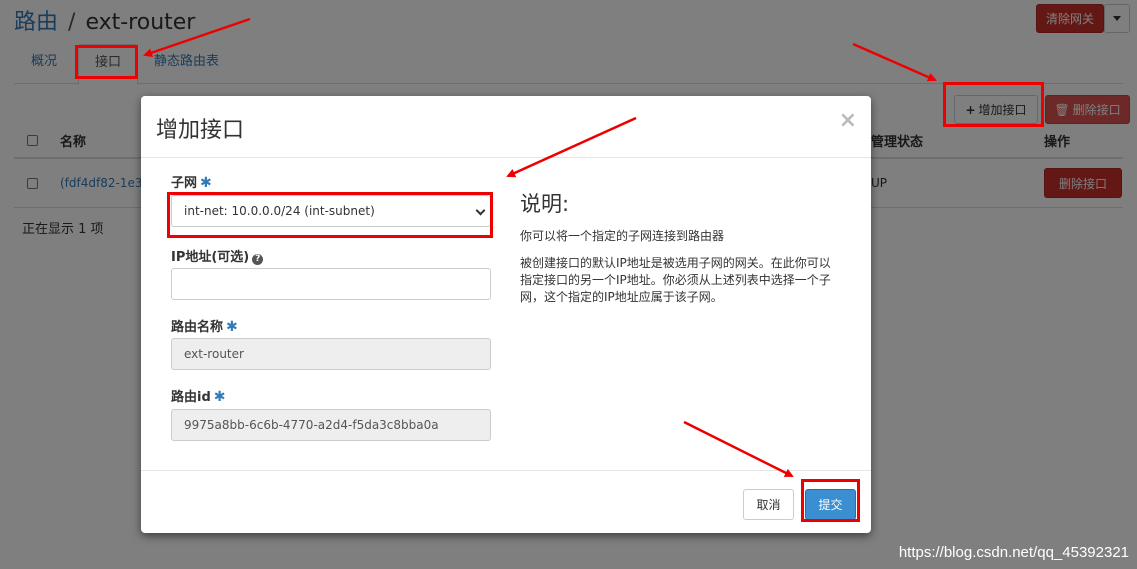 The image size is (1137, 569). I want to click on annotation-box-add-interface, so click(993, 104).